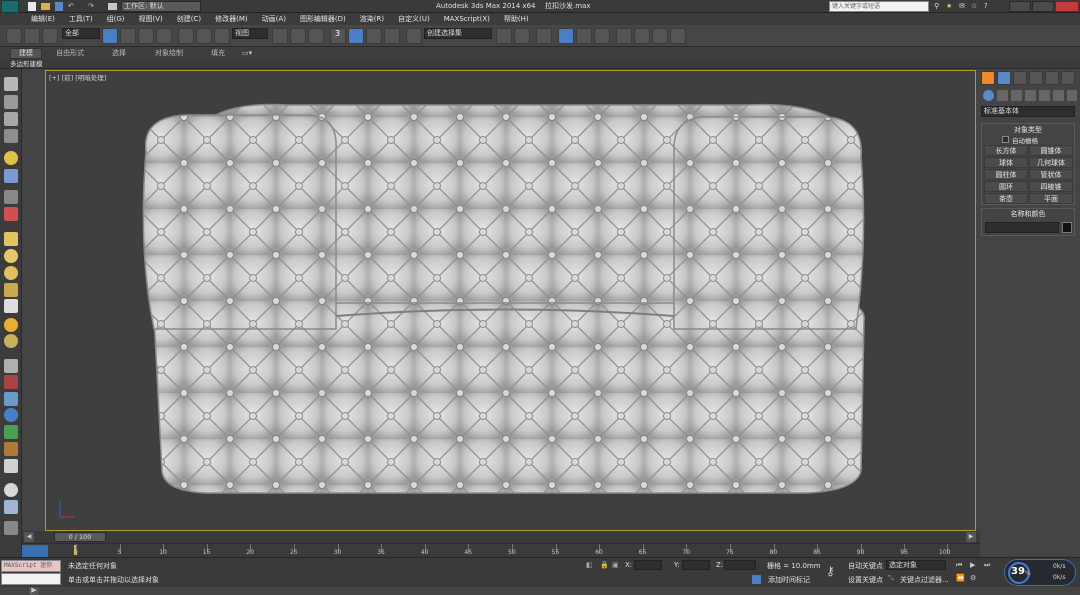 This screenshot has height=595, width=1080. Describe the element at coordinates (247, 53) in the screenshot. I see `ribbon-options-icon: ▭▾` at that location.